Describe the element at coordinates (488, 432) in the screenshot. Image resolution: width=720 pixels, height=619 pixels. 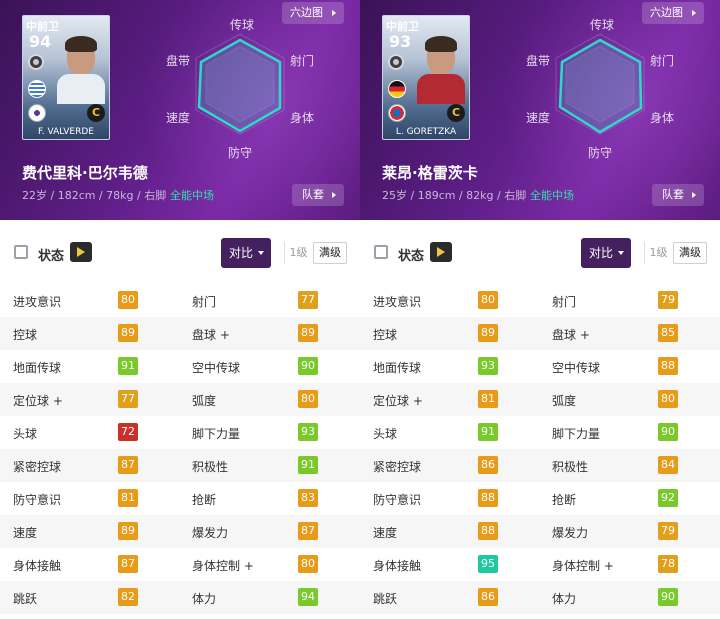
I see `stat-value: 91` at that location.